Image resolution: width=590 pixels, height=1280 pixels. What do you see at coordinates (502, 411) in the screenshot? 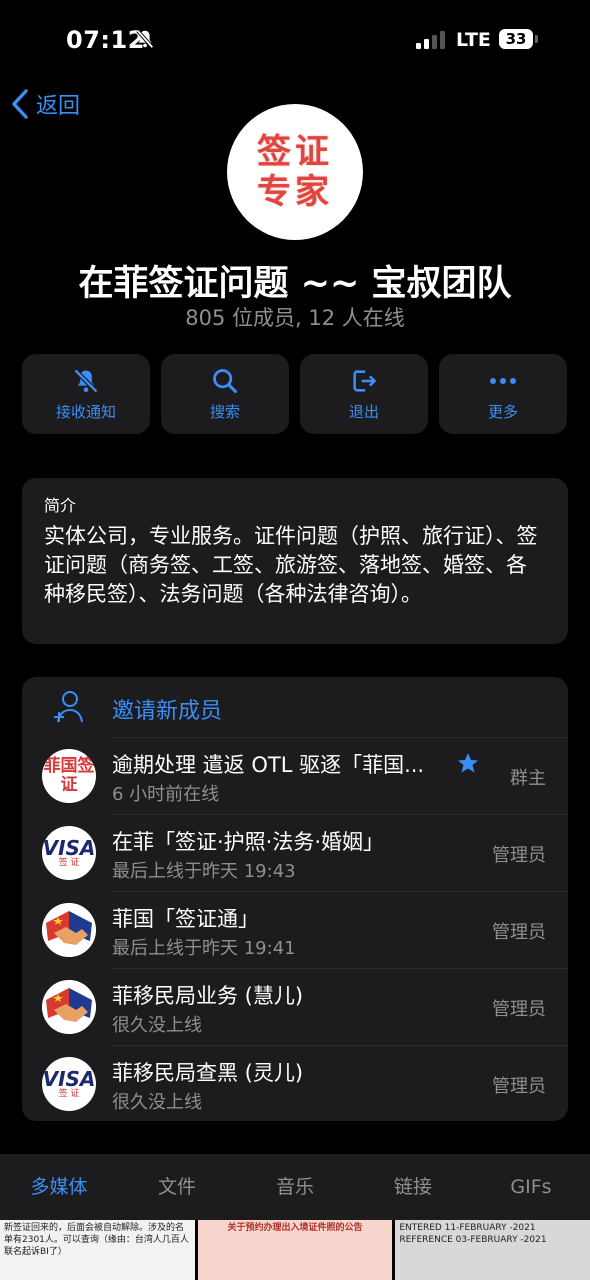
I see `more-label: 更多` at bounding box center [502, 411].